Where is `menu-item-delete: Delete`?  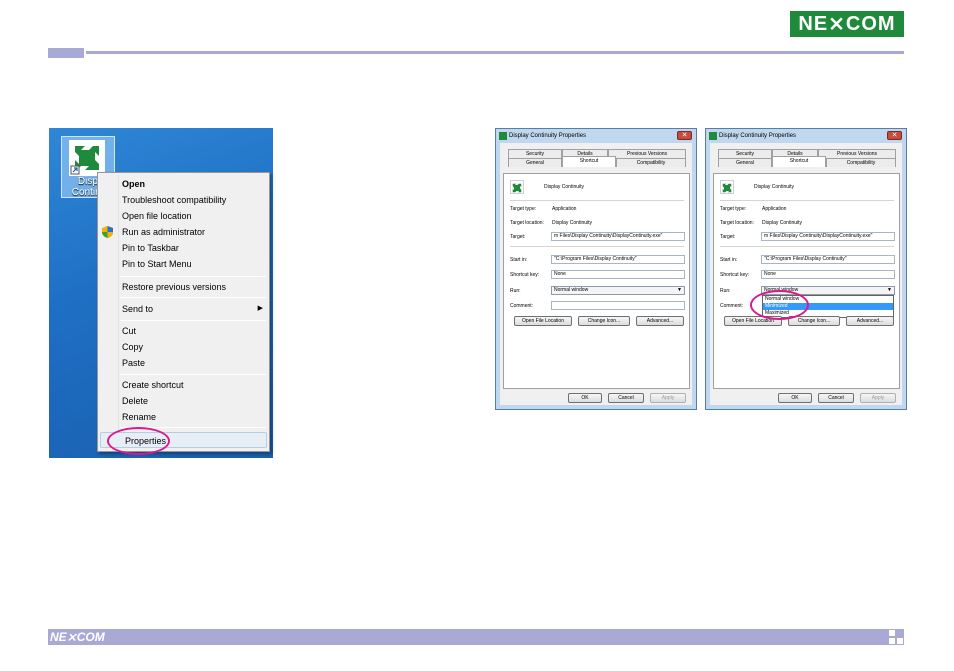
menu-item-delete: Delete is located at coordinates (183, 401).